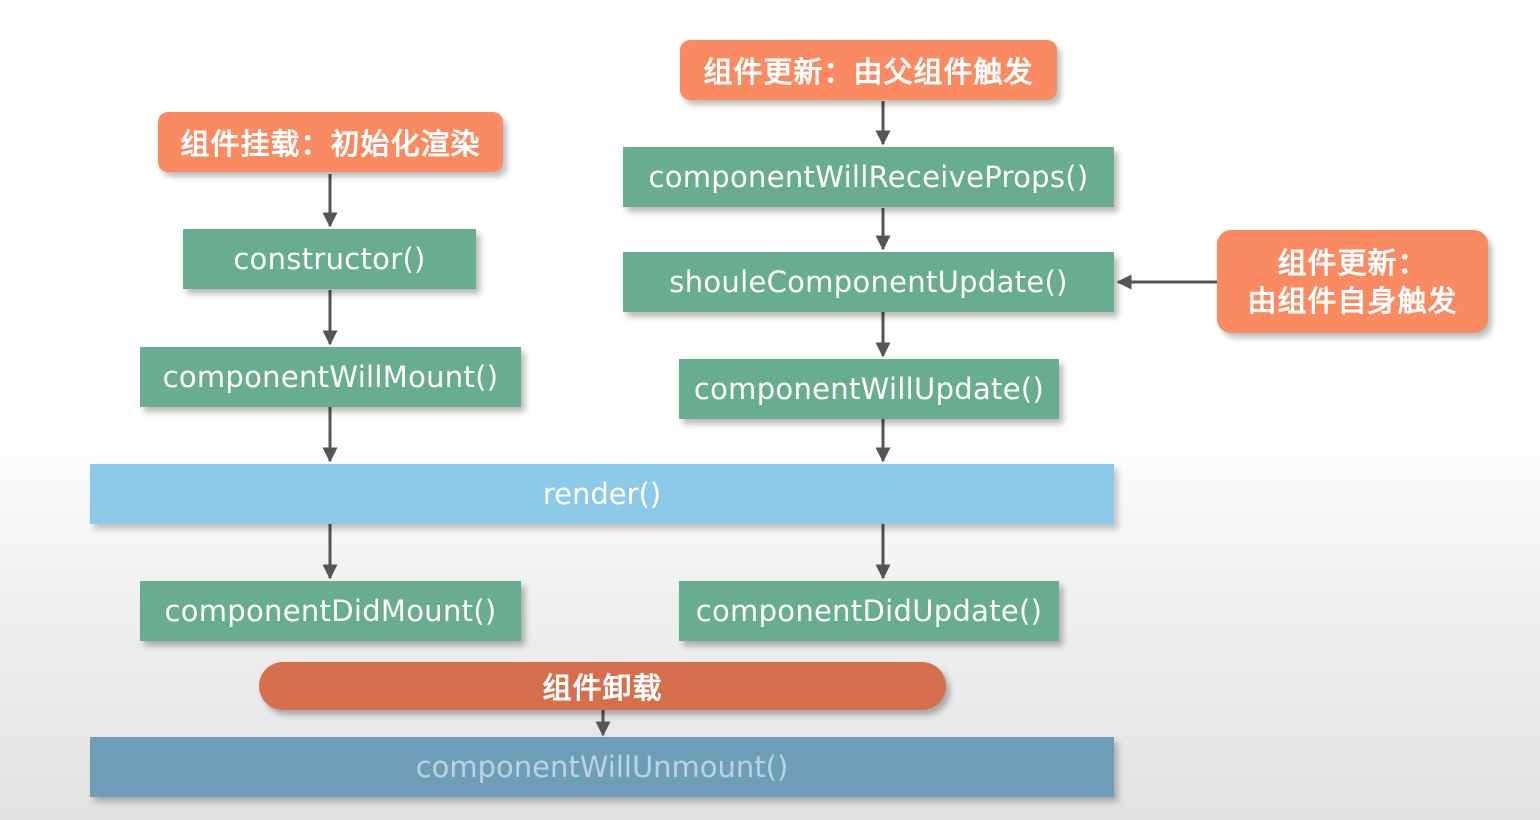  I want to click on unmount-trigger-pill: 组件卸载, so click(602, 686).